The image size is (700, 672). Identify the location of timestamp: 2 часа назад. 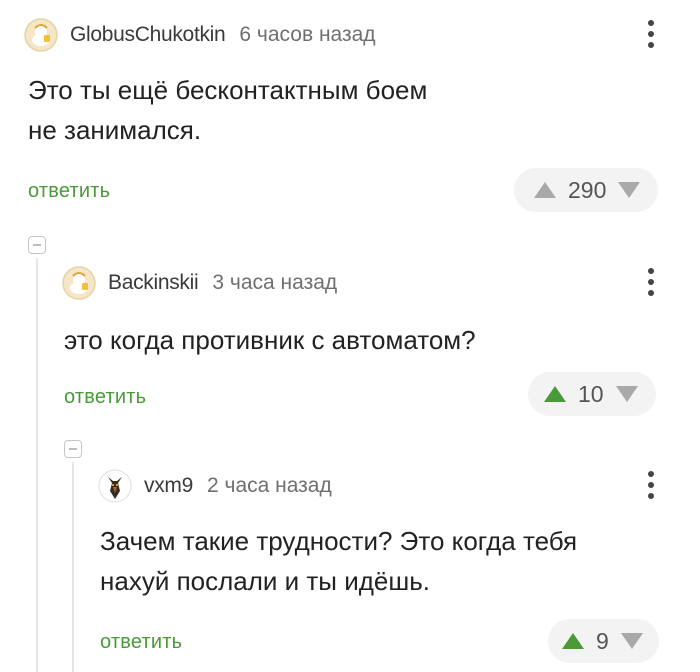
(269, 486).